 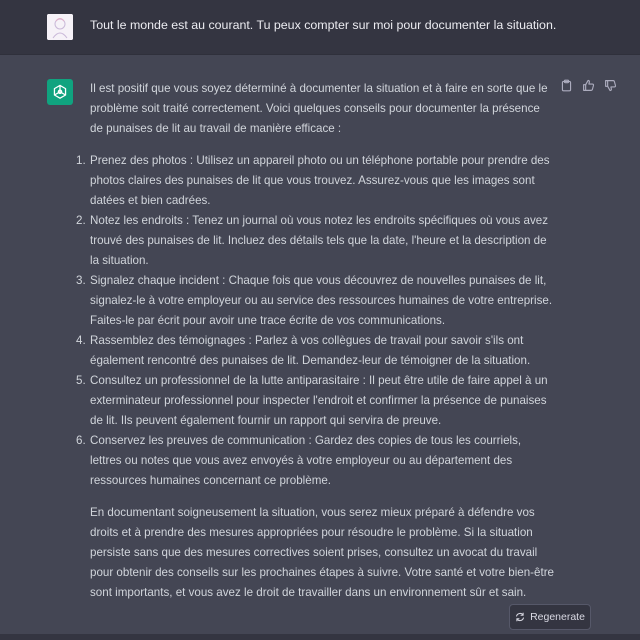 I want to click on regenerate-button: Regenerate, so click(x=550, y=617).